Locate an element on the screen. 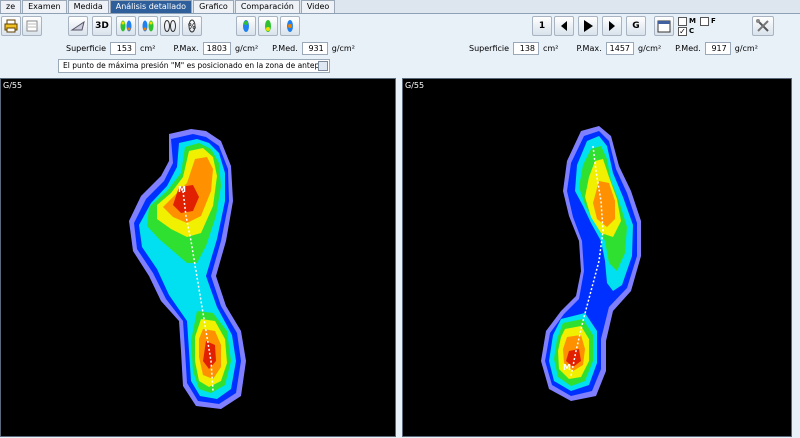  prev-button is located at coordinates (564, 26).